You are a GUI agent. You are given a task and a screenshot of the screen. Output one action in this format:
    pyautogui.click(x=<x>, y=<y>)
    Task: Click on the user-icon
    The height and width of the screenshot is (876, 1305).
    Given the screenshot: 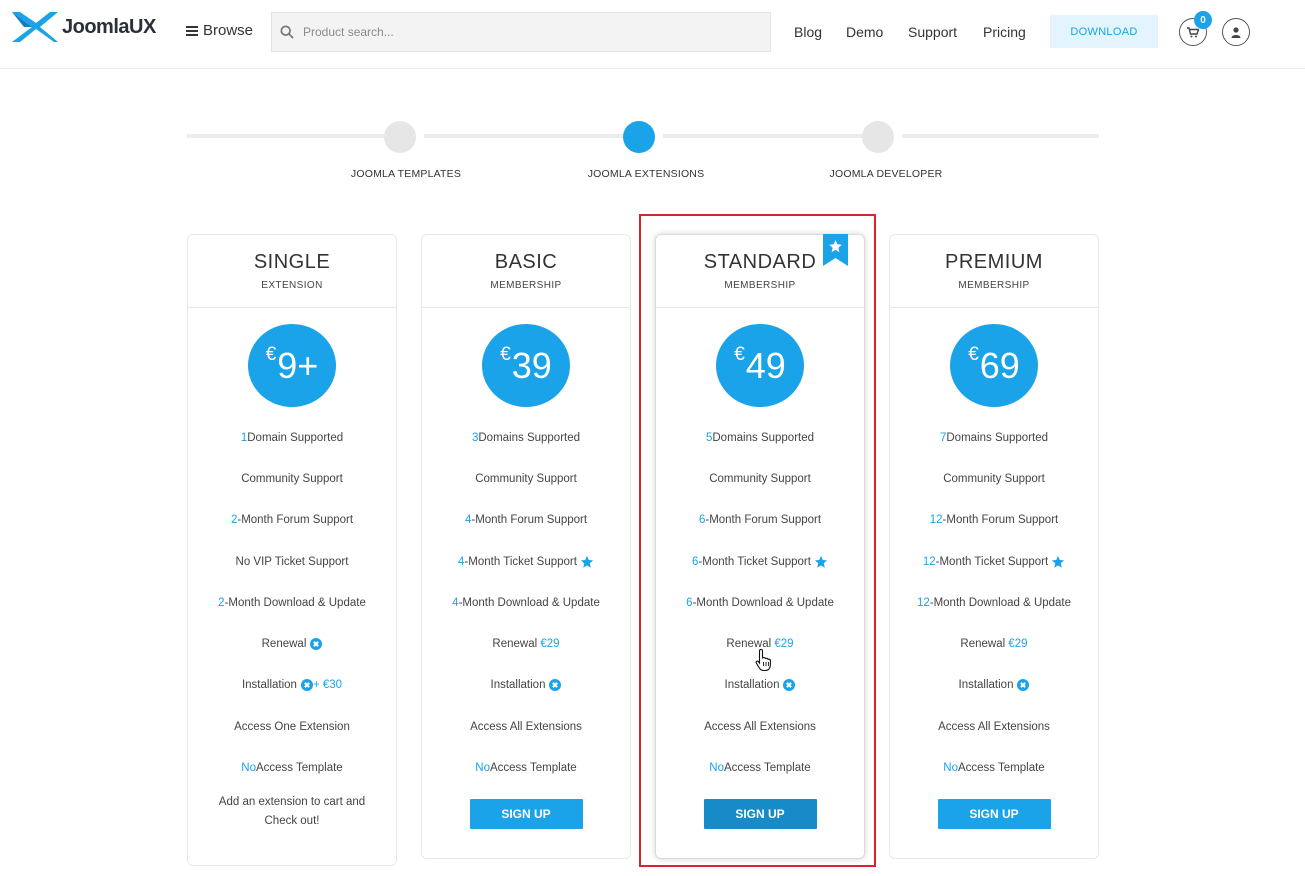 What is the action you would take?
    pyautogui.click(x=1236, y=32)
    